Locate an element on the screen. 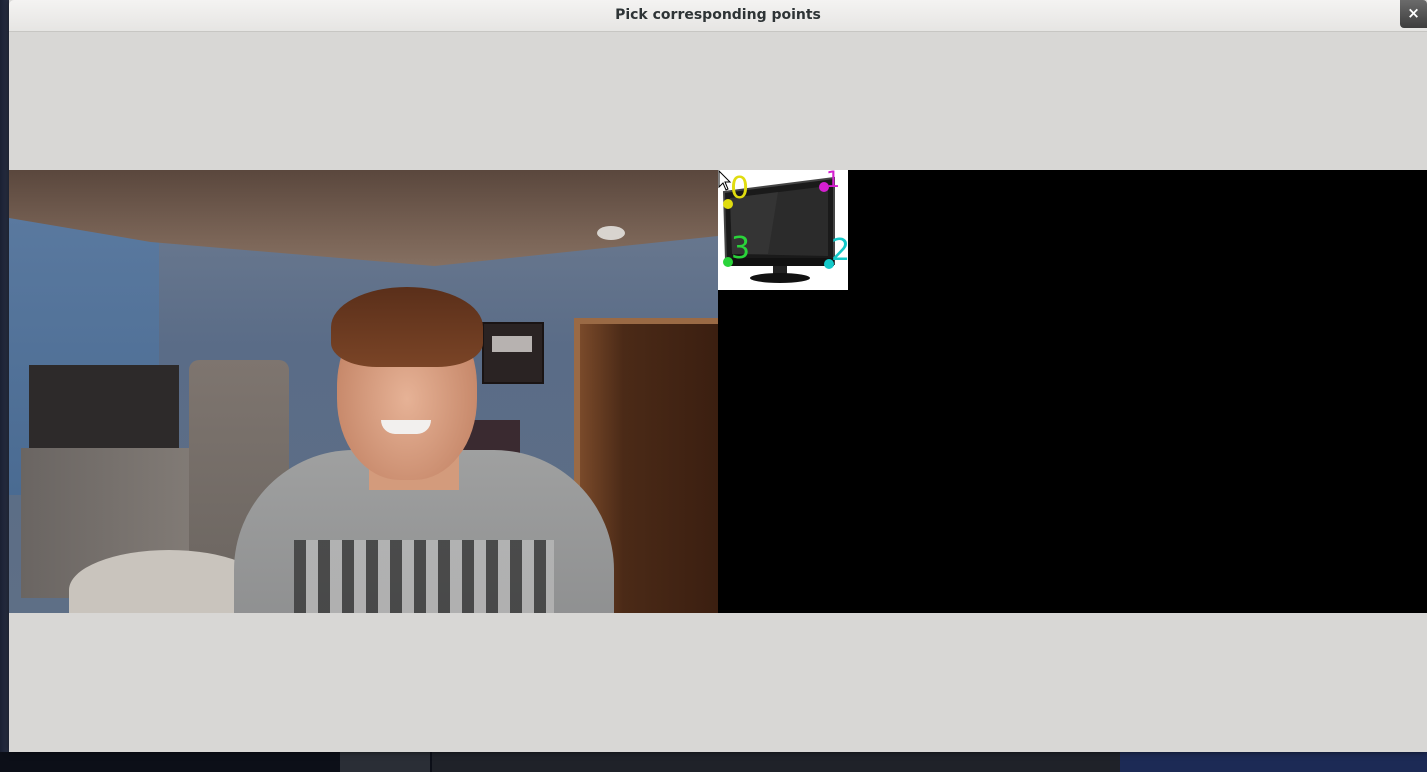 The image size is (1427, 772). point-label-0: 0 is located at coordinates (740, 188).